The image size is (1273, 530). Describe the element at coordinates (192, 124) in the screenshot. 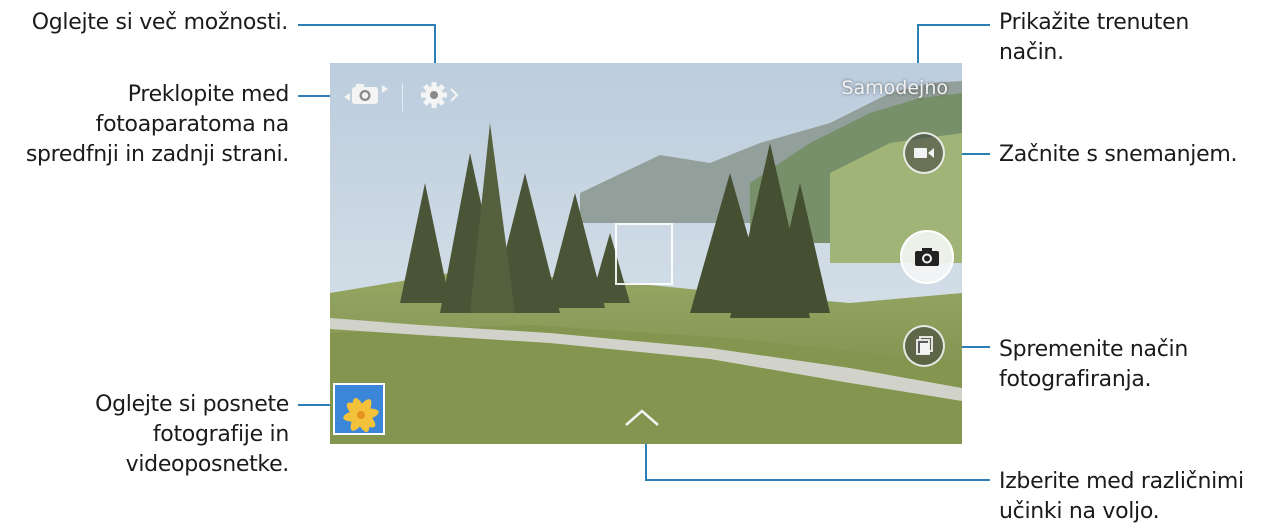

I see `callout-line: fotoaparatoma na` at that location.